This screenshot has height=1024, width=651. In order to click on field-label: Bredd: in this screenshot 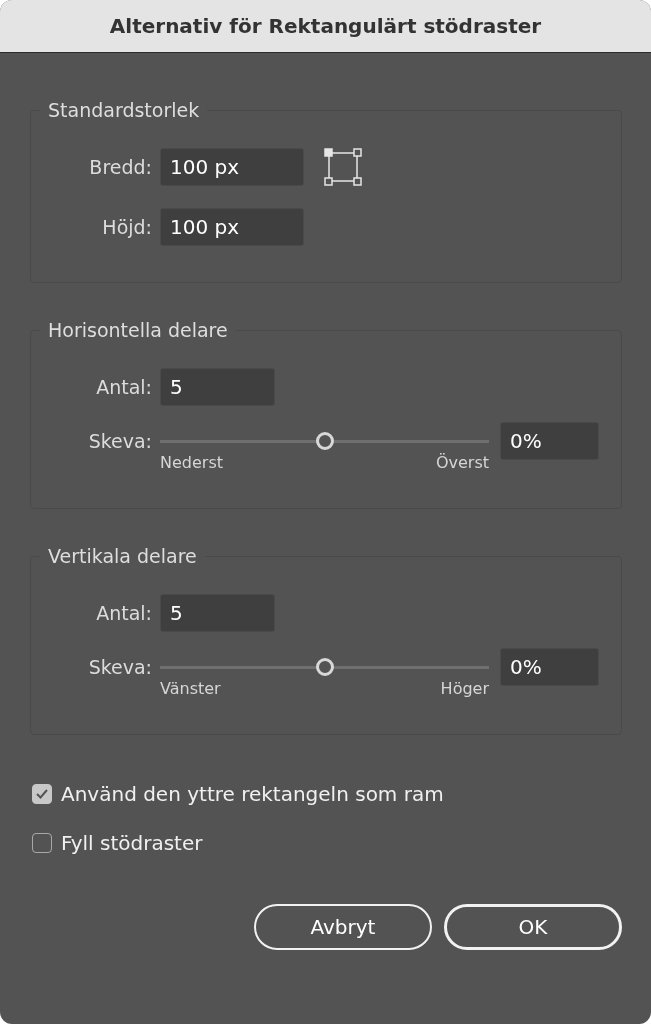, I will do `click(120, 167)`.